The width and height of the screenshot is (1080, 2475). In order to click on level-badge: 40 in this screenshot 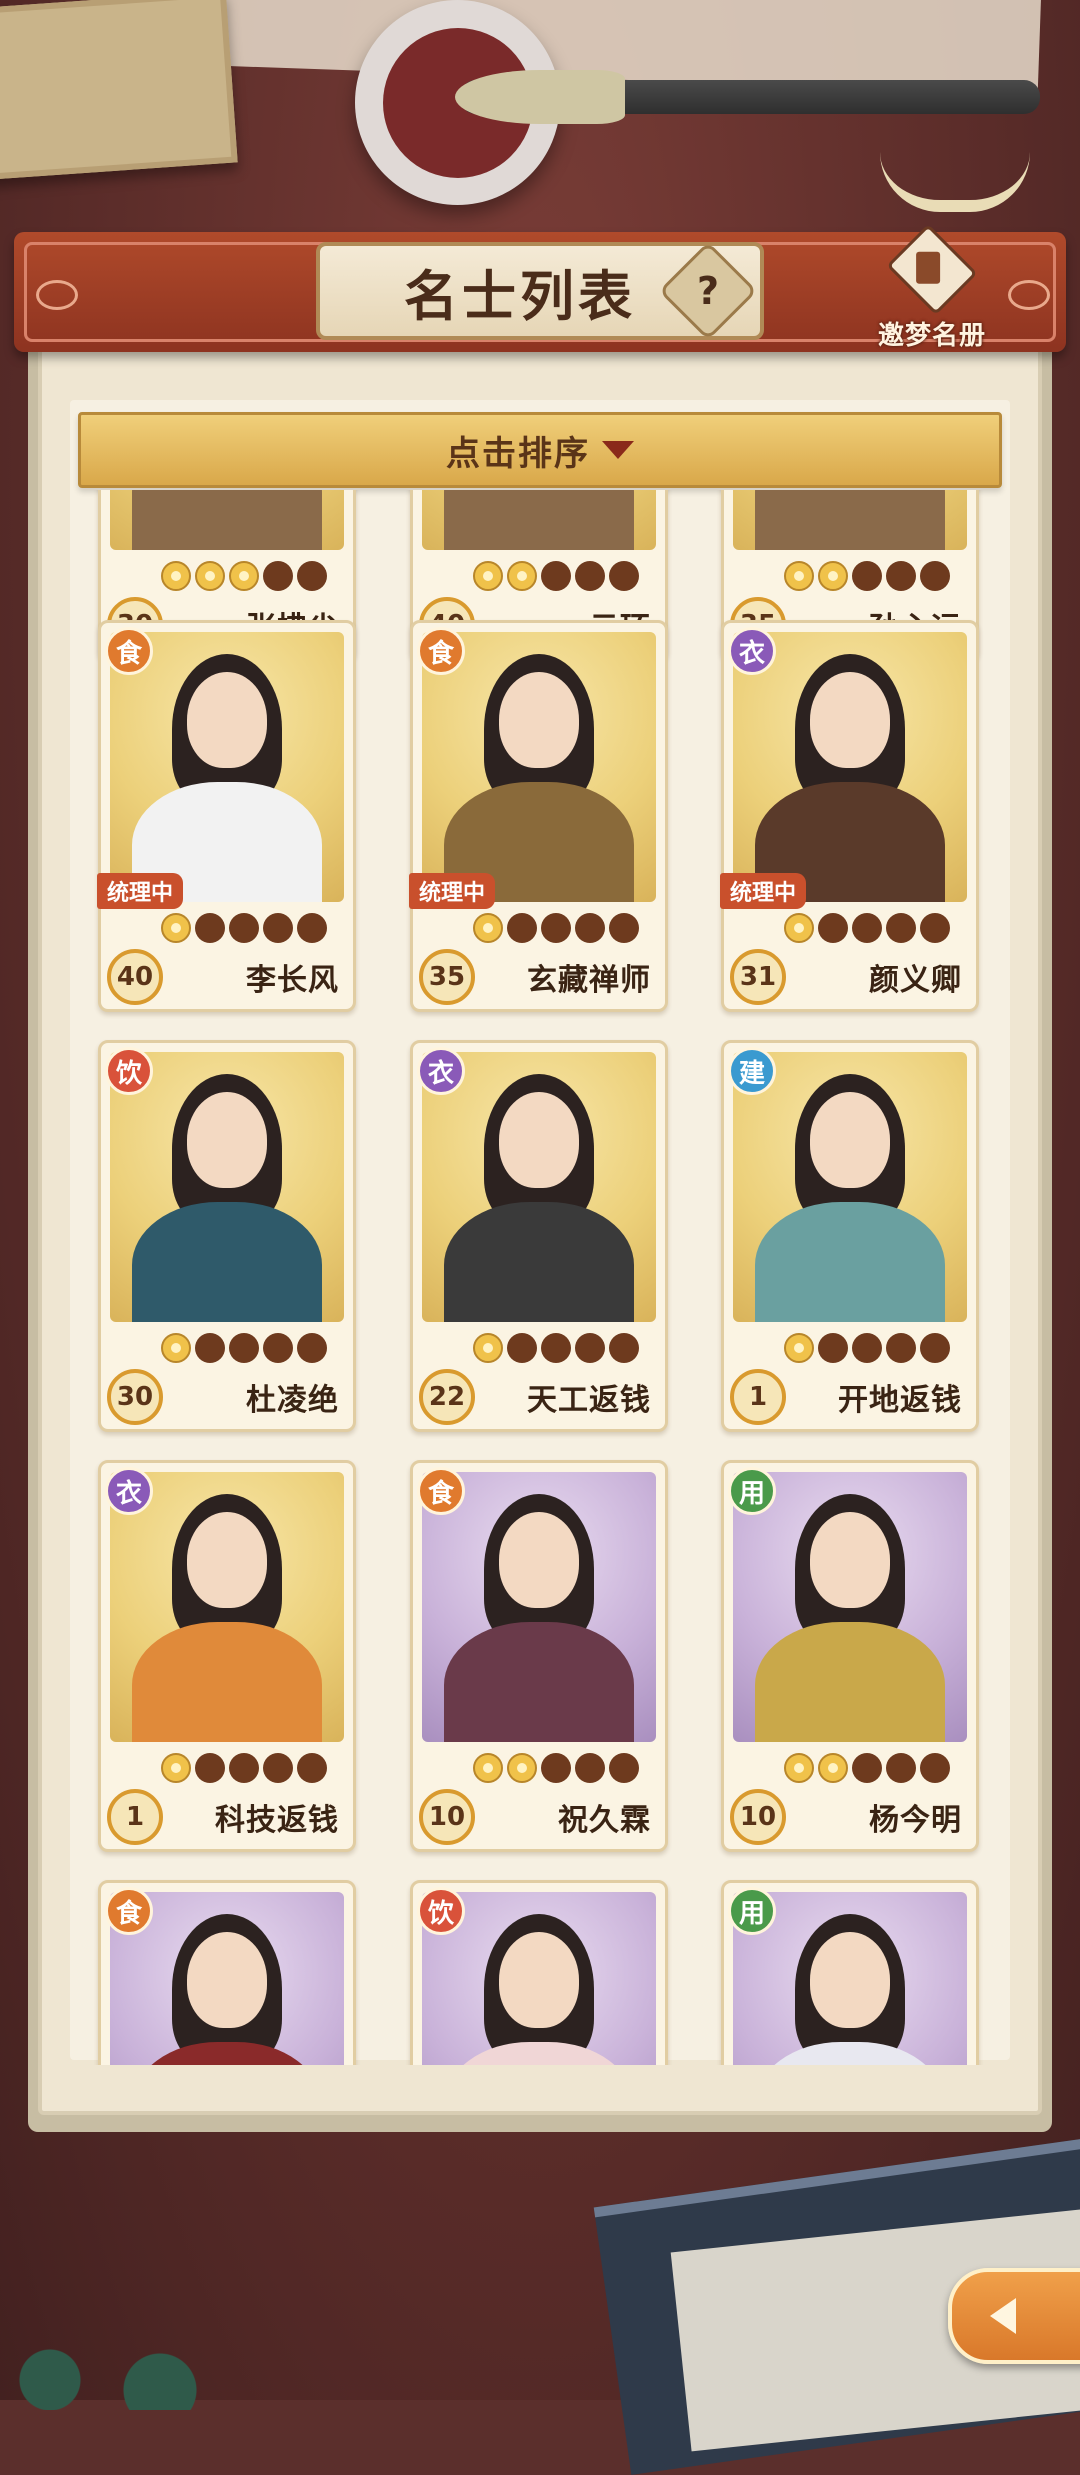, I will do `click(135, 977)`.